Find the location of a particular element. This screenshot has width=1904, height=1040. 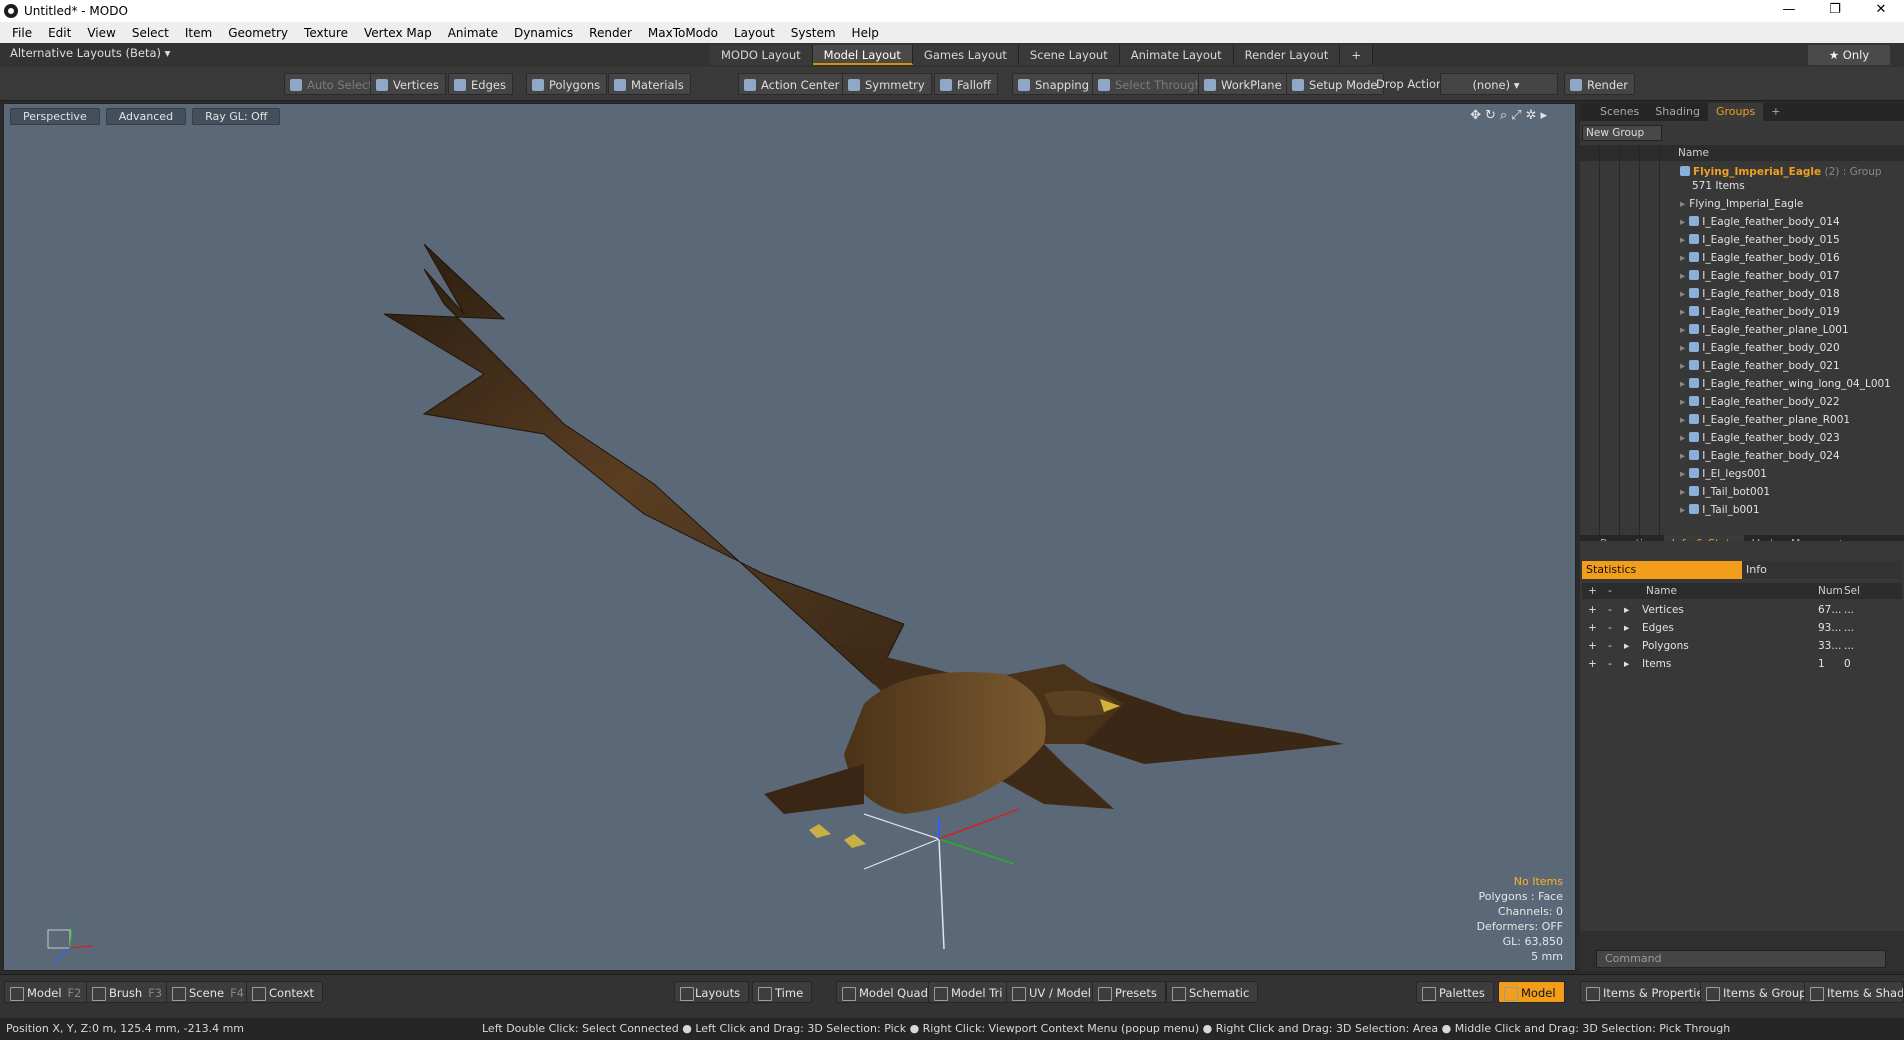

context-button: Context is located at coordinates (285, 992).